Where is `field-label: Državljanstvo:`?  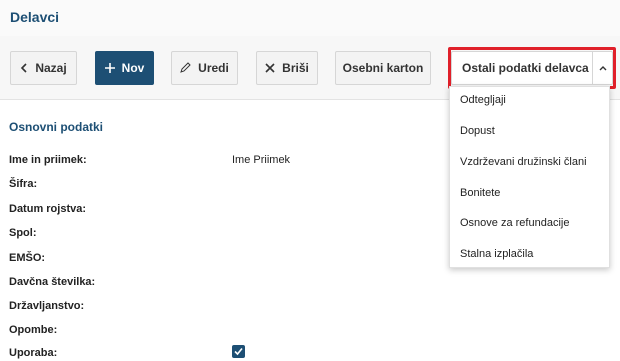 field-label: Državljanstvo: is located at coordinates (47, 306).